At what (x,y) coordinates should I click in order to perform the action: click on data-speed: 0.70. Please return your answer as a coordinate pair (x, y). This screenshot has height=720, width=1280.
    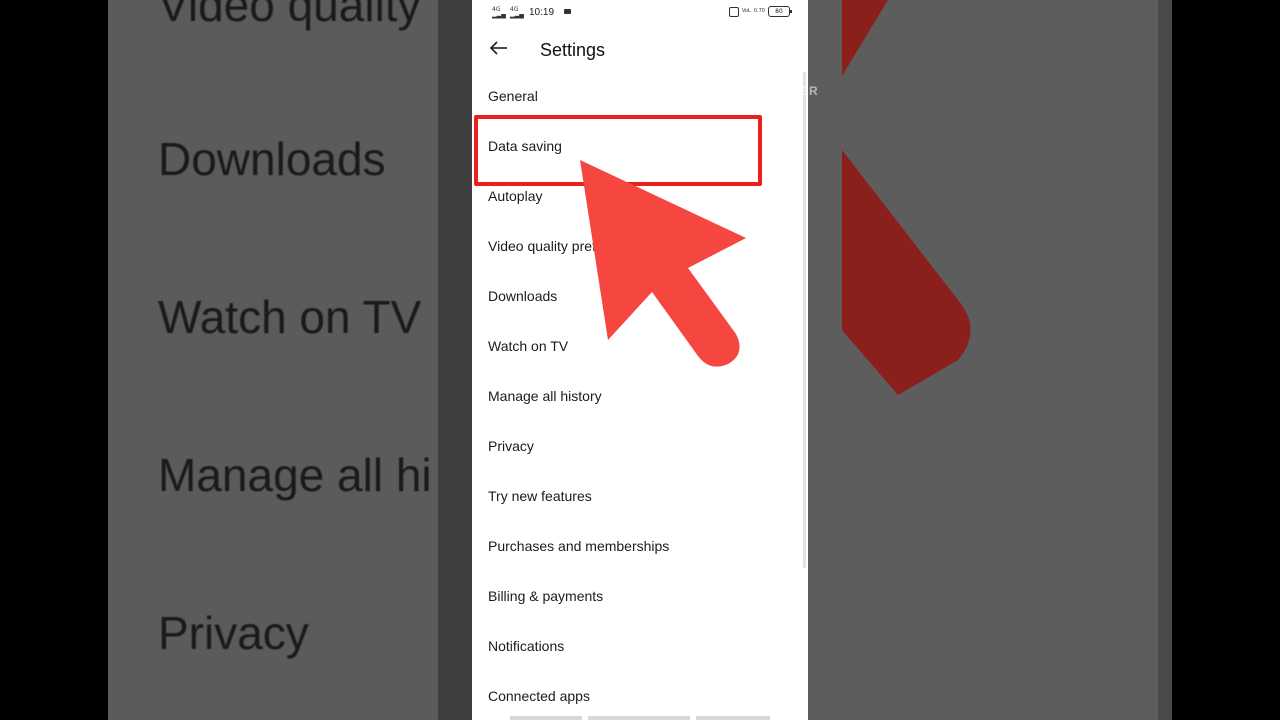
    Looking at the image, I should click on (759, 11).